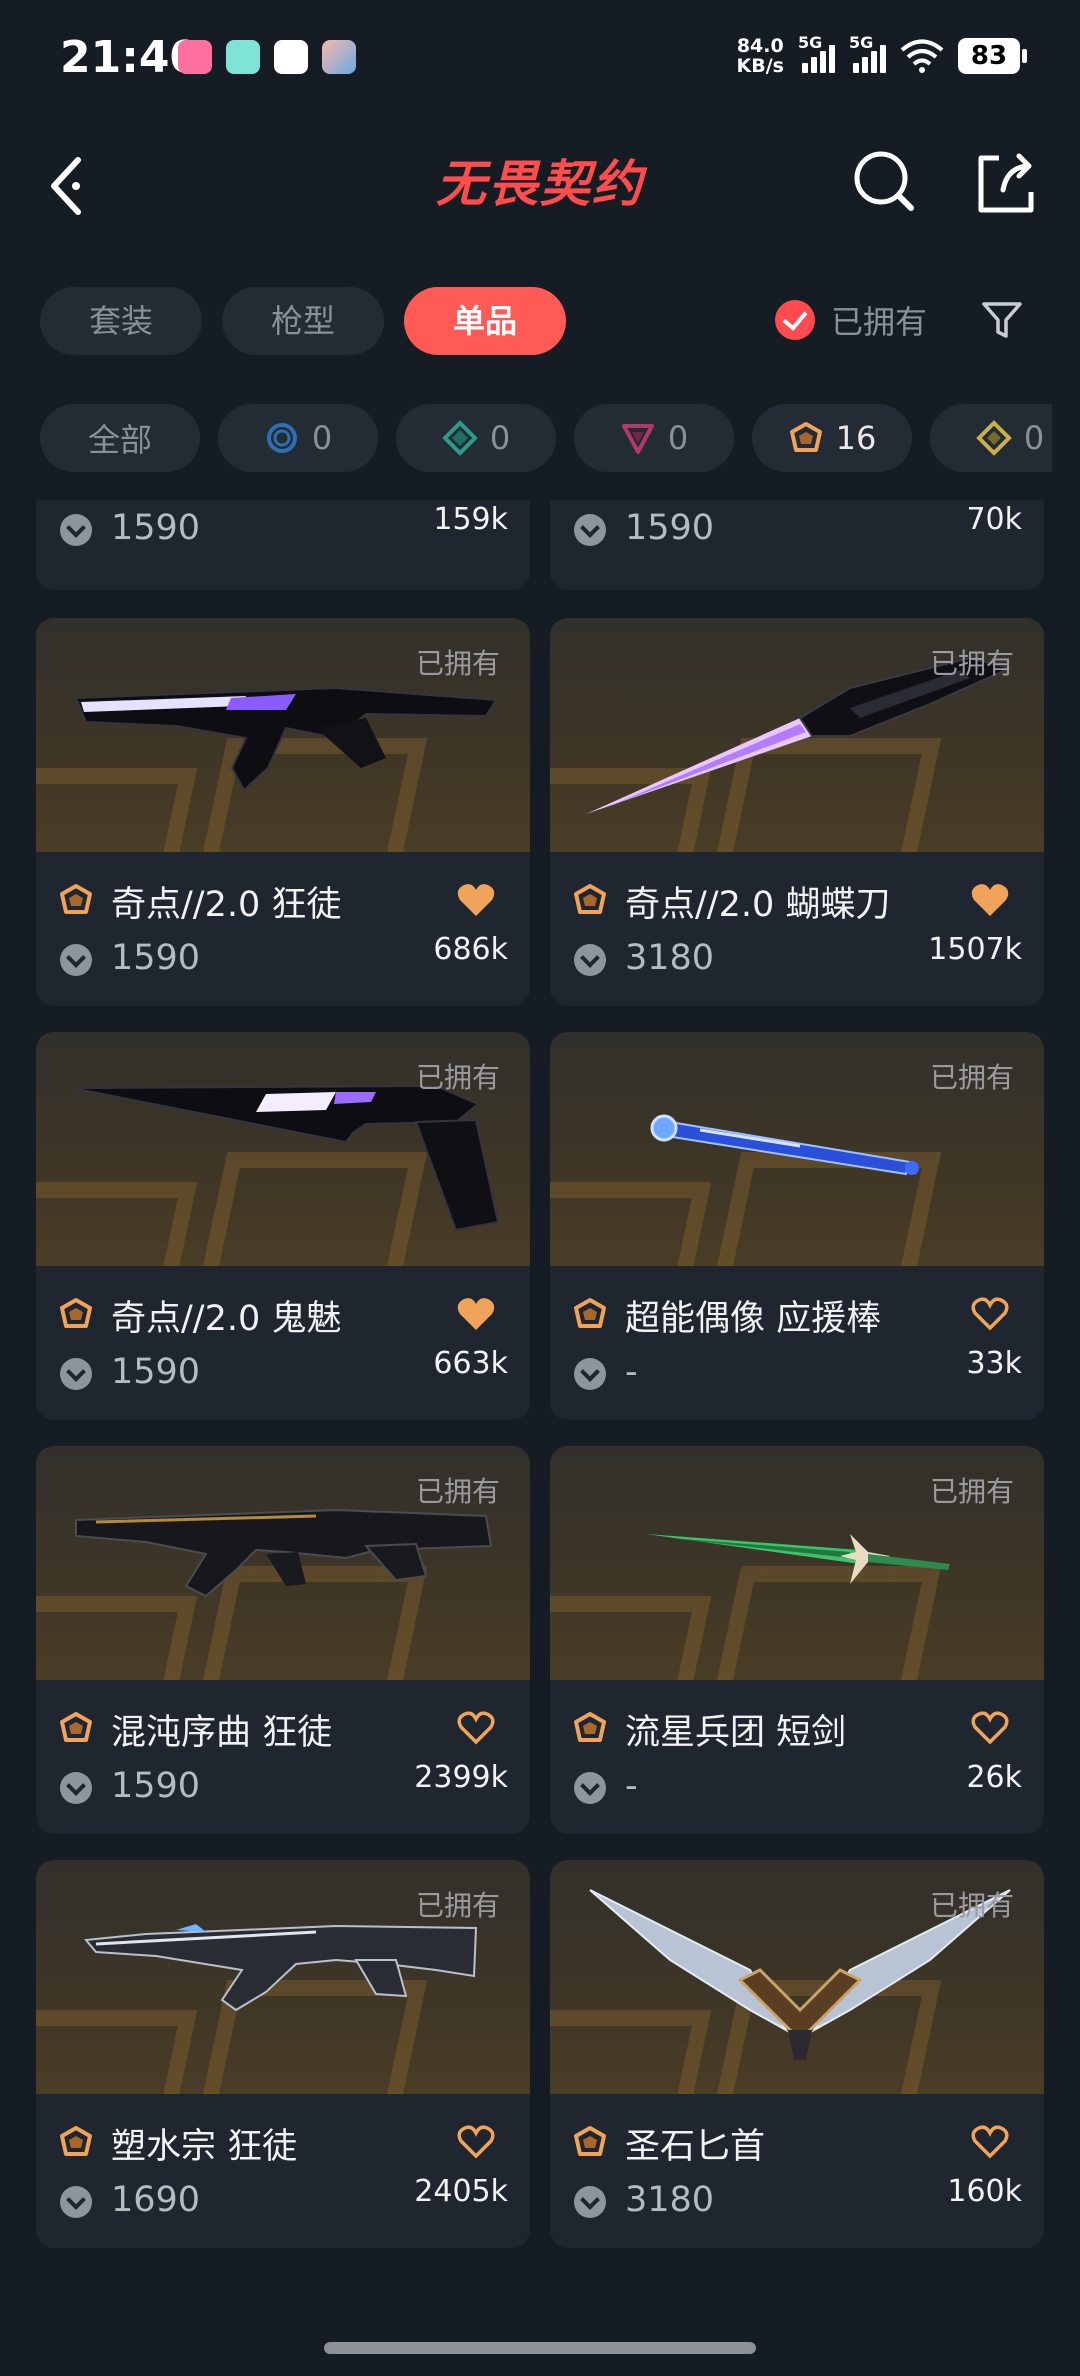 Image resolution: width=1080 pixels, height=2376 pixels. What do you see at coordinates (540, 2348) in the screenshot?
I see `home-indicator` at bounding box center [540, 2348].